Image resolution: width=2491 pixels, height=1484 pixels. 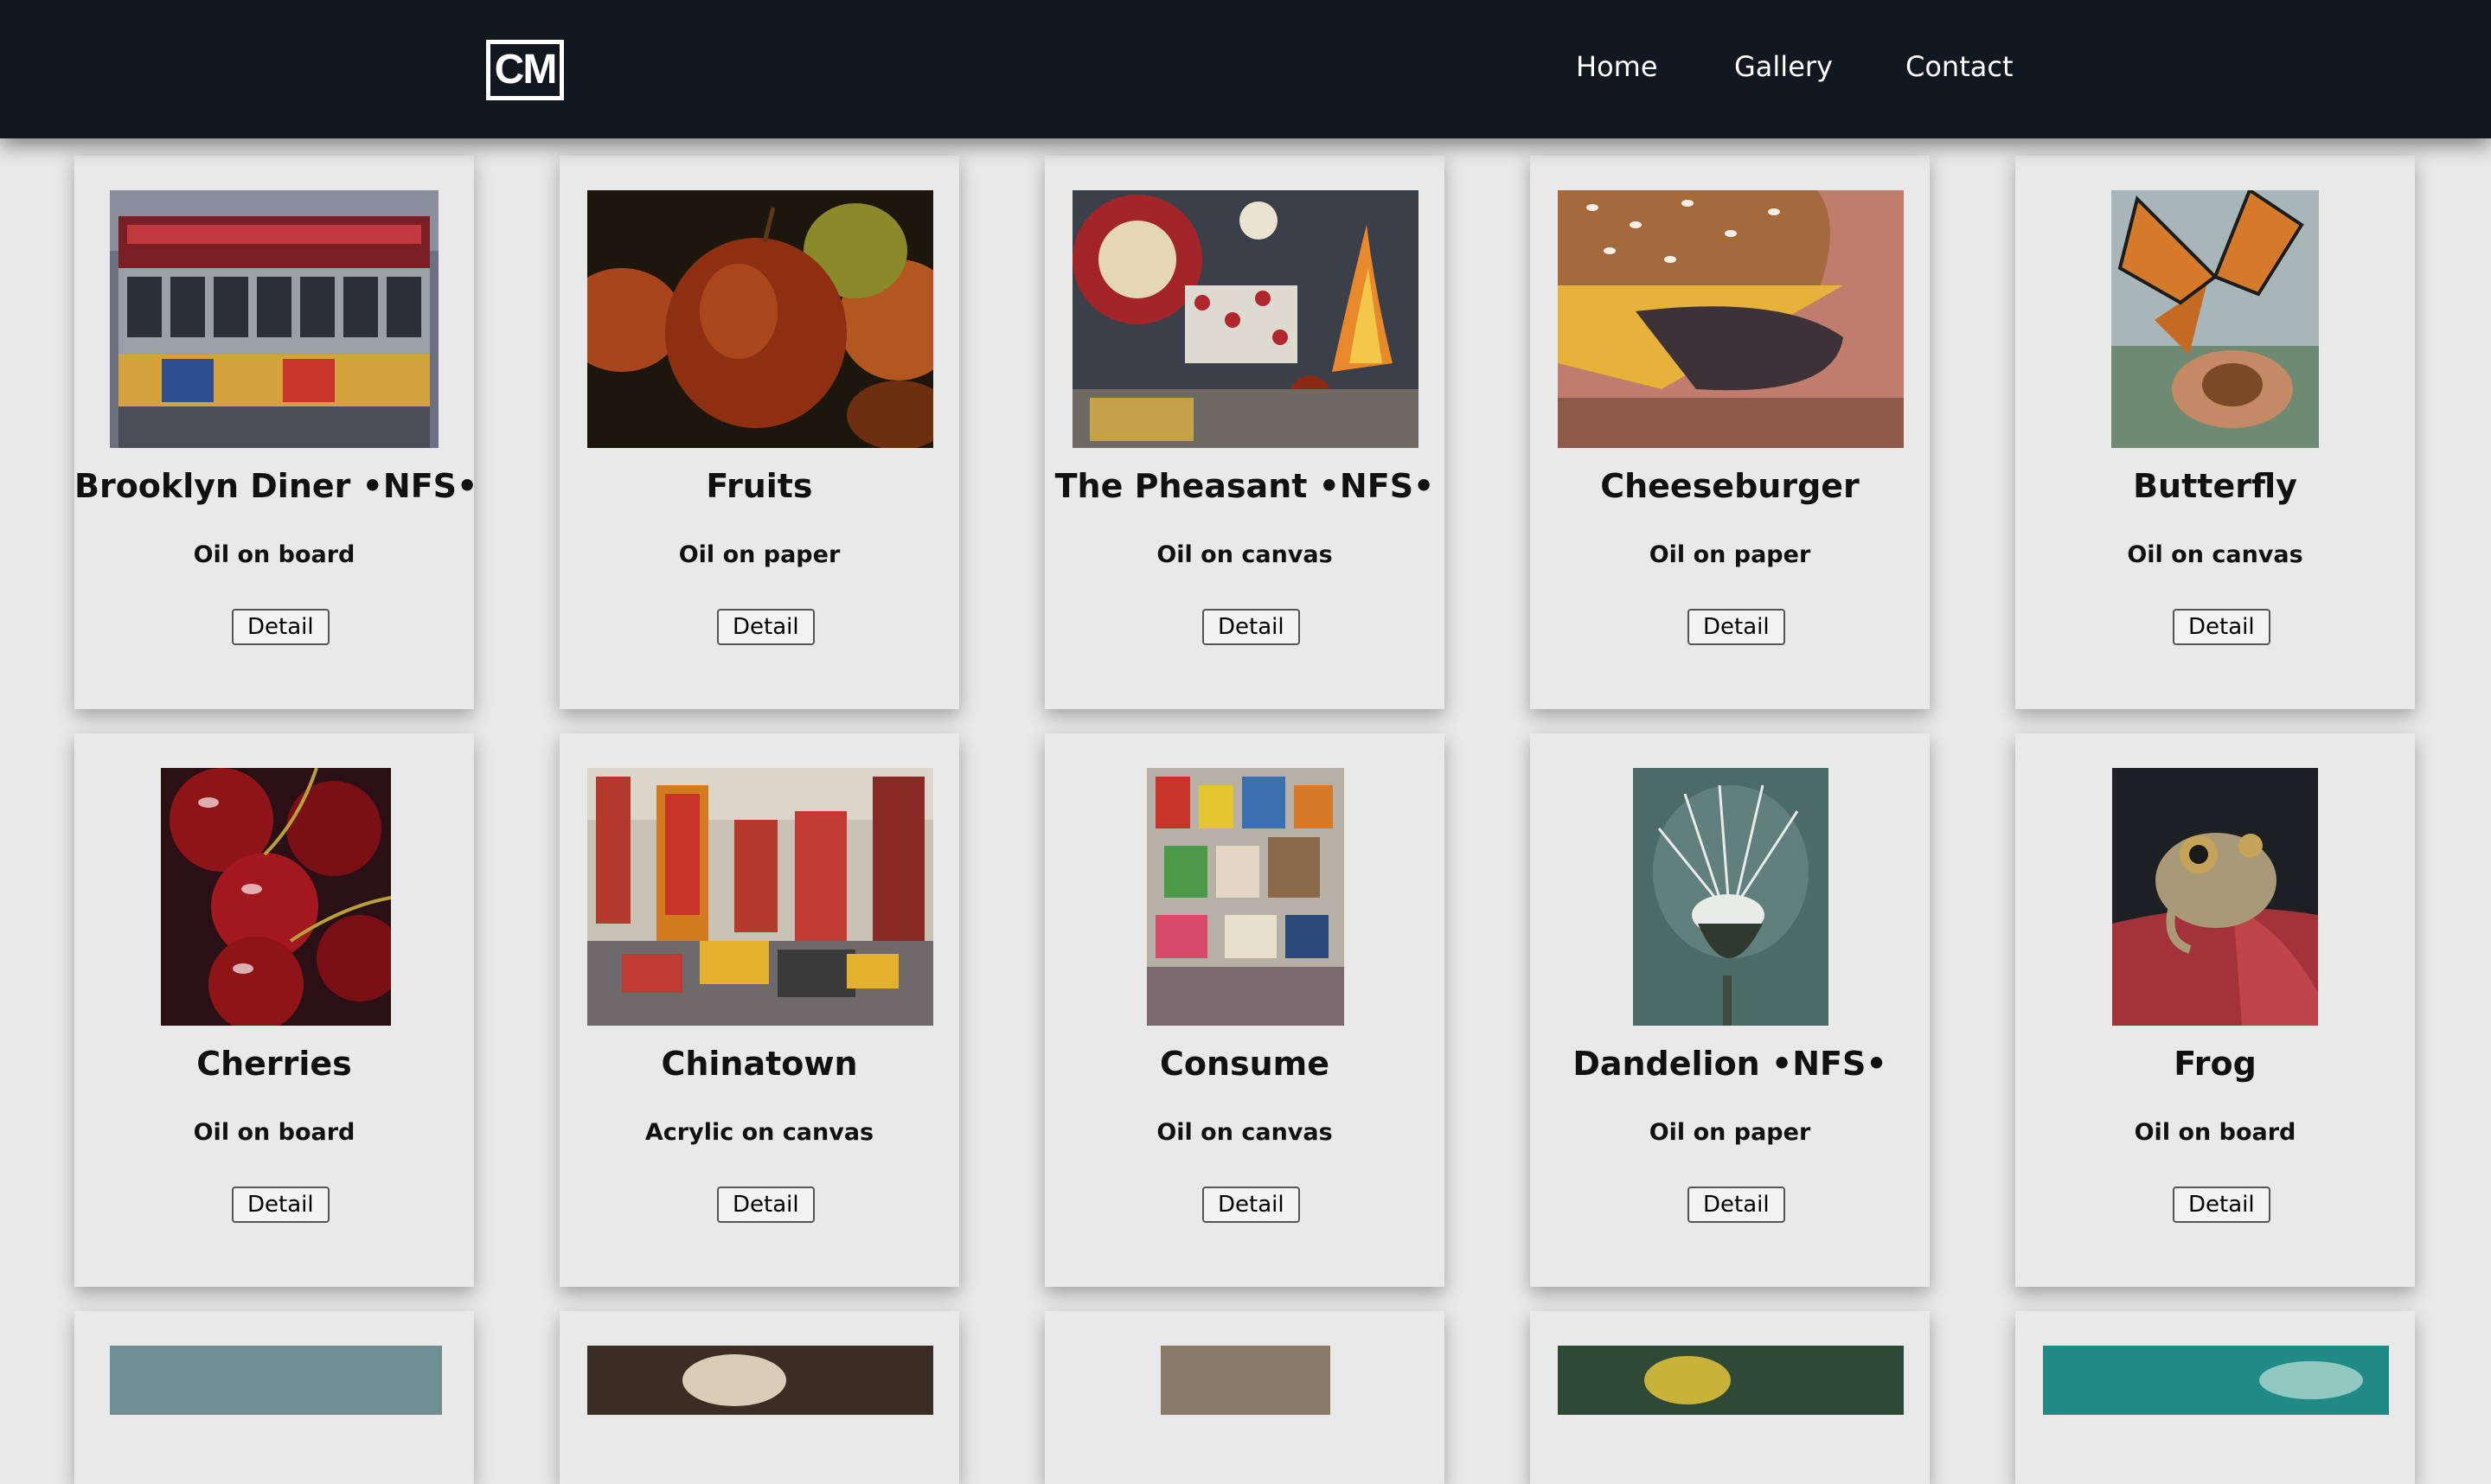 I want to click on artwork-card-dandelion: Dandelion •NFS• Oil on paper Detail, so click(x=1730, y=1010).